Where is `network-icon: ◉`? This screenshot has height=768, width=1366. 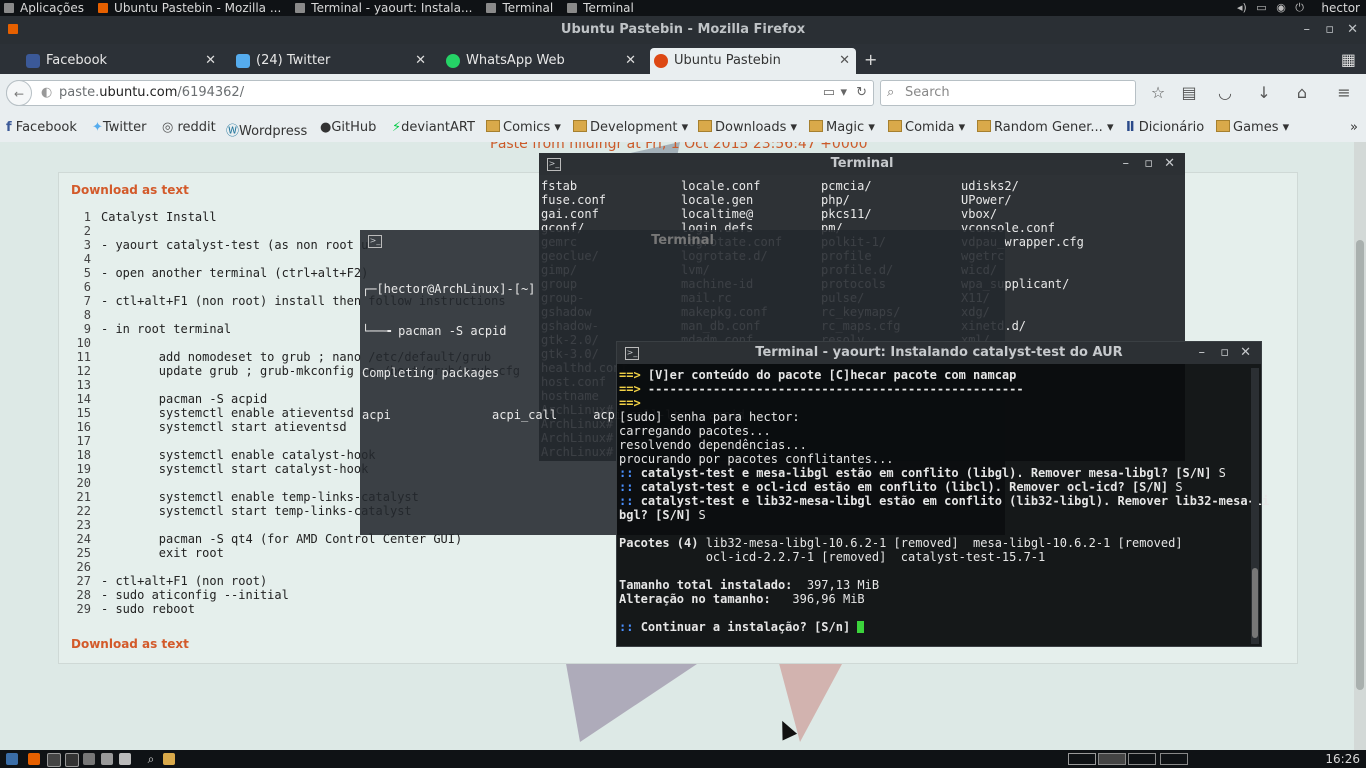 network-icon: ◉ is located at coordinates (1281, 7).